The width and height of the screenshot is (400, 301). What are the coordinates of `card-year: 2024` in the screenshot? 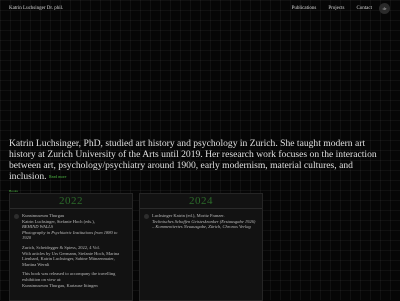 It's located at (201, 201).